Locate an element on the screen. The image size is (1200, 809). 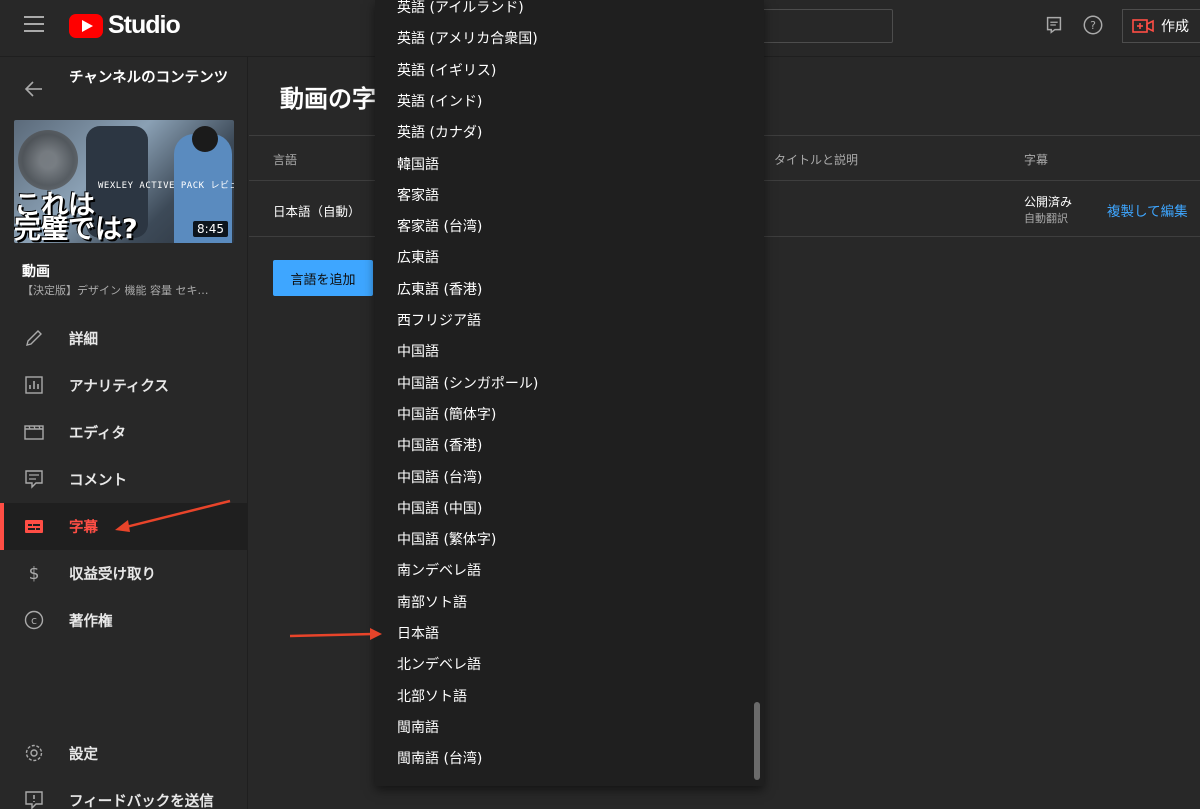
language-option: 中国語 (台湾) is located at coordinates (439, 478).